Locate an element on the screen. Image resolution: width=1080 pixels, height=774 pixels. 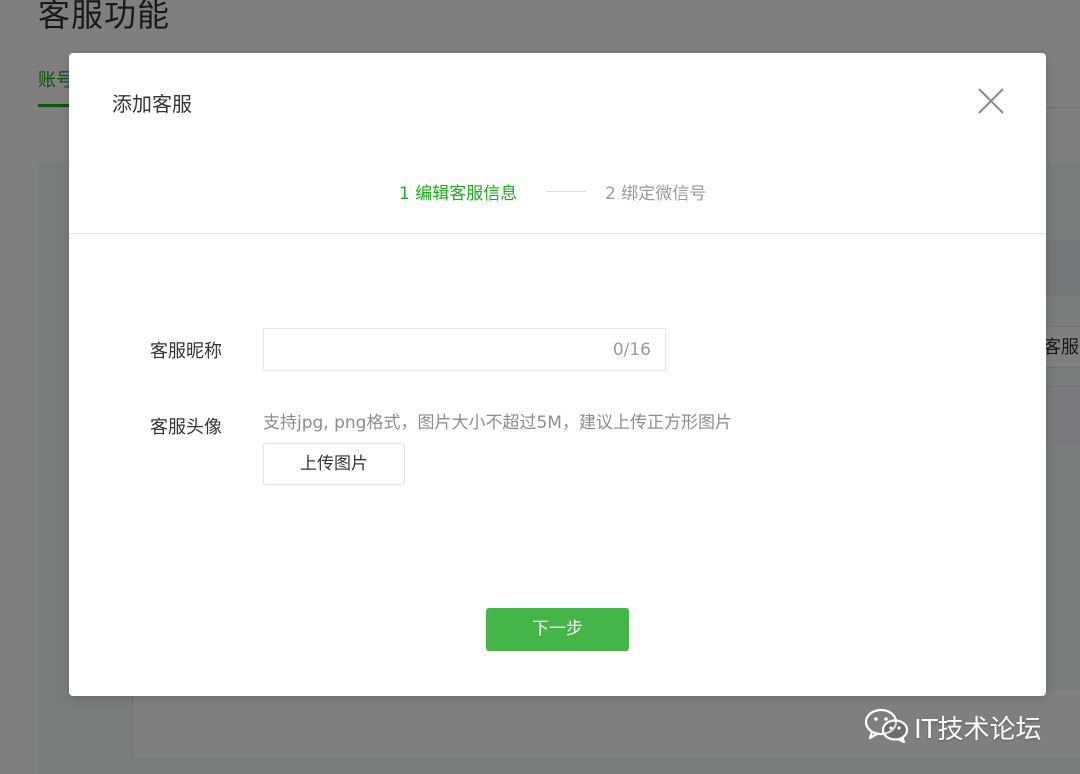
watermark-text: IT技术论坛 is located at coordinates (978, 730).